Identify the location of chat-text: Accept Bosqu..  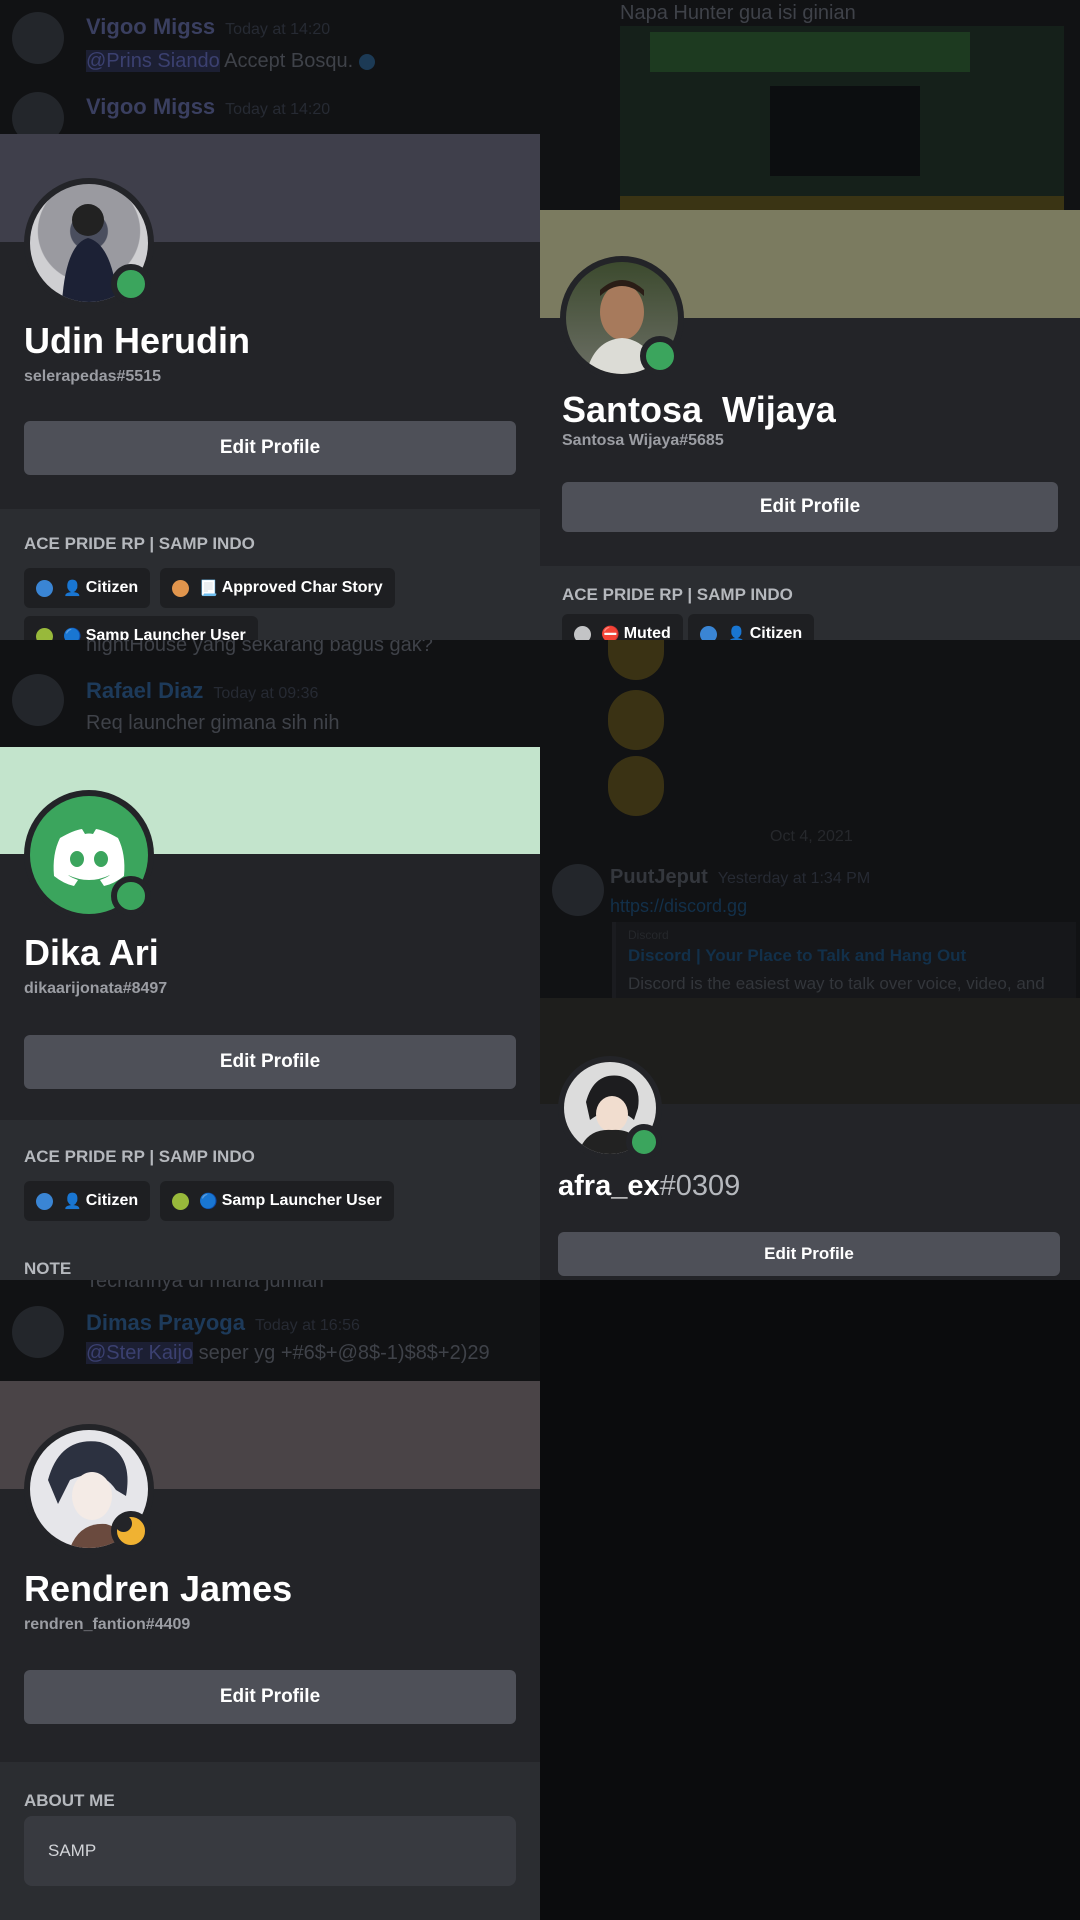
(289, 61).